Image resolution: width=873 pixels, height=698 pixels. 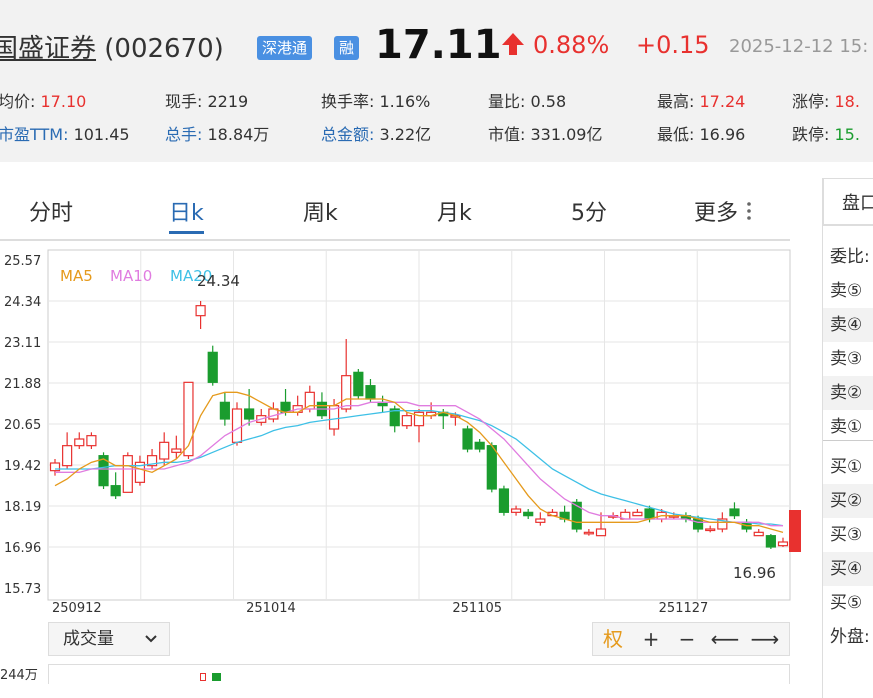 I want to click on y-tick-label: 23.11, so click(x=22, y=343).